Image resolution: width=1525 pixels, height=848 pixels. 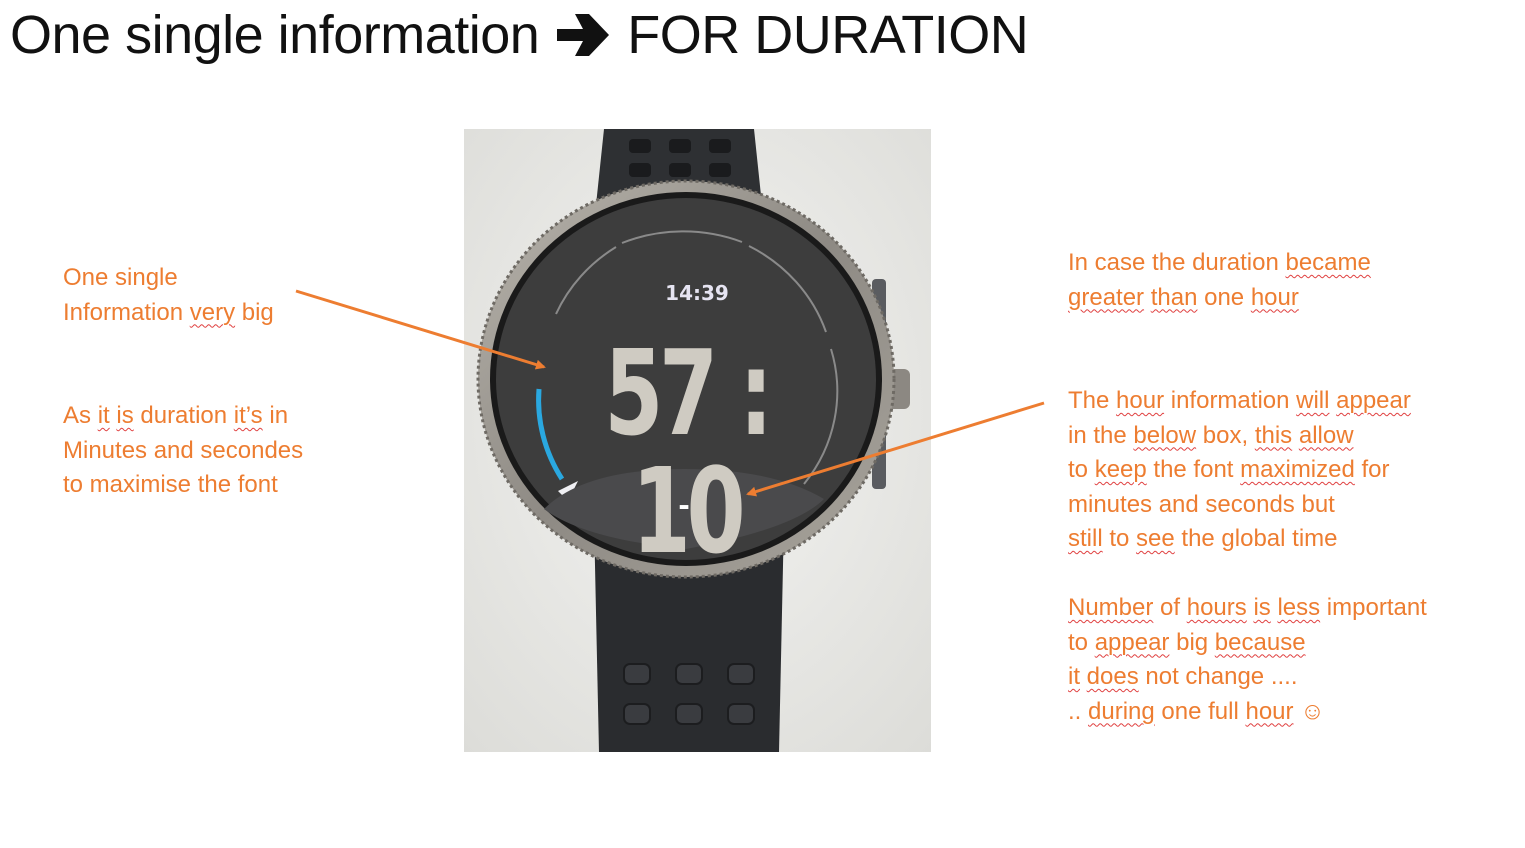 I want to click on title-right: FOR DURATION, so click(x=828, y=35).